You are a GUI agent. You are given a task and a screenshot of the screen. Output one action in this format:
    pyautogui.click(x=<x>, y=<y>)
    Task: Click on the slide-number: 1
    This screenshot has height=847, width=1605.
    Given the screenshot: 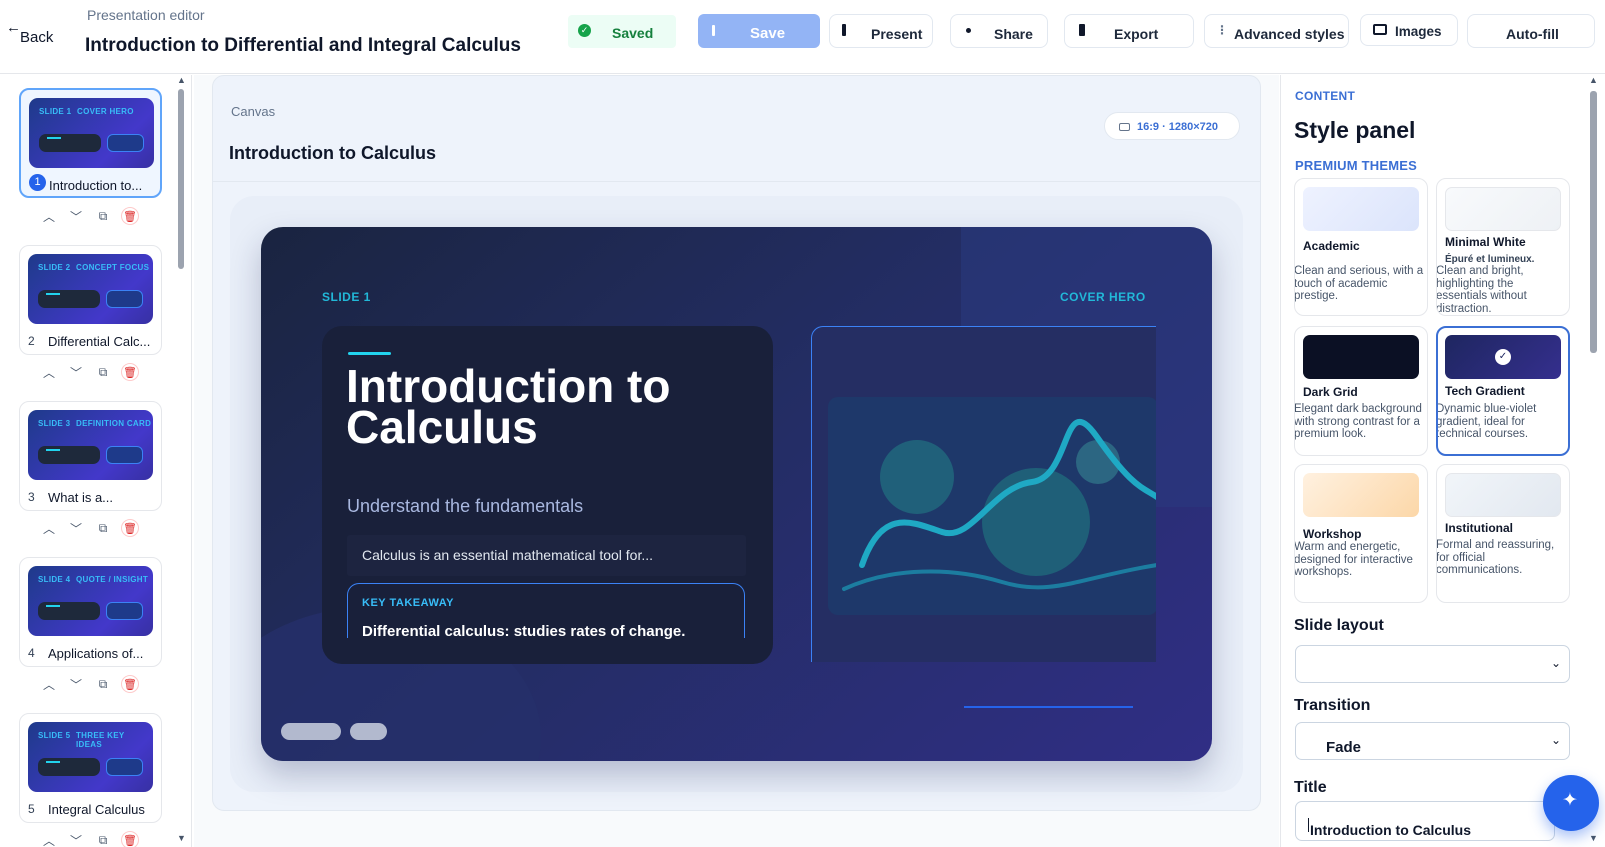 What is the action you would take?
    pyautogui.click(x=37, y=182)
    